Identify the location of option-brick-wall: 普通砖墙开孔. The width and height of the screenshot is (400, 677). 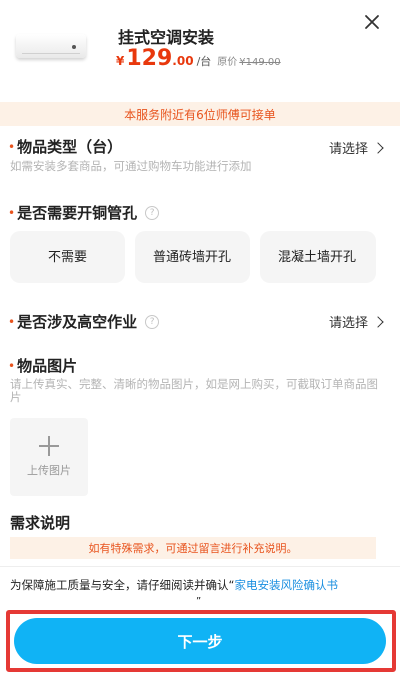
(192, 257).